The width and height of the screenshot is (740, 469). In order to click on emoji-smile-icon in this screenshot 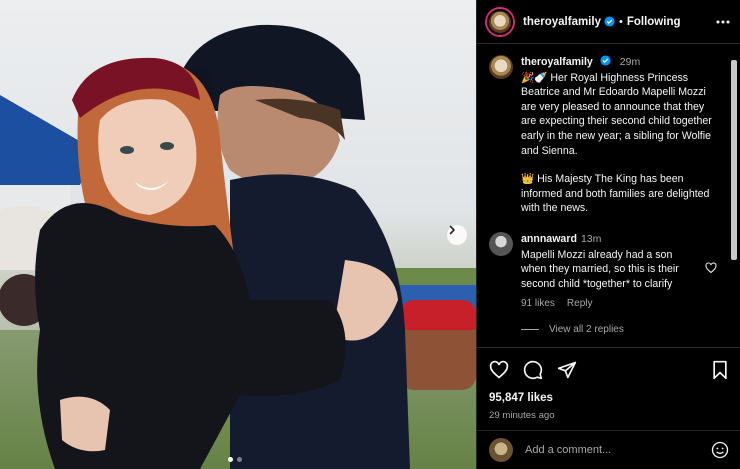, I will do `click(720, 450)`.